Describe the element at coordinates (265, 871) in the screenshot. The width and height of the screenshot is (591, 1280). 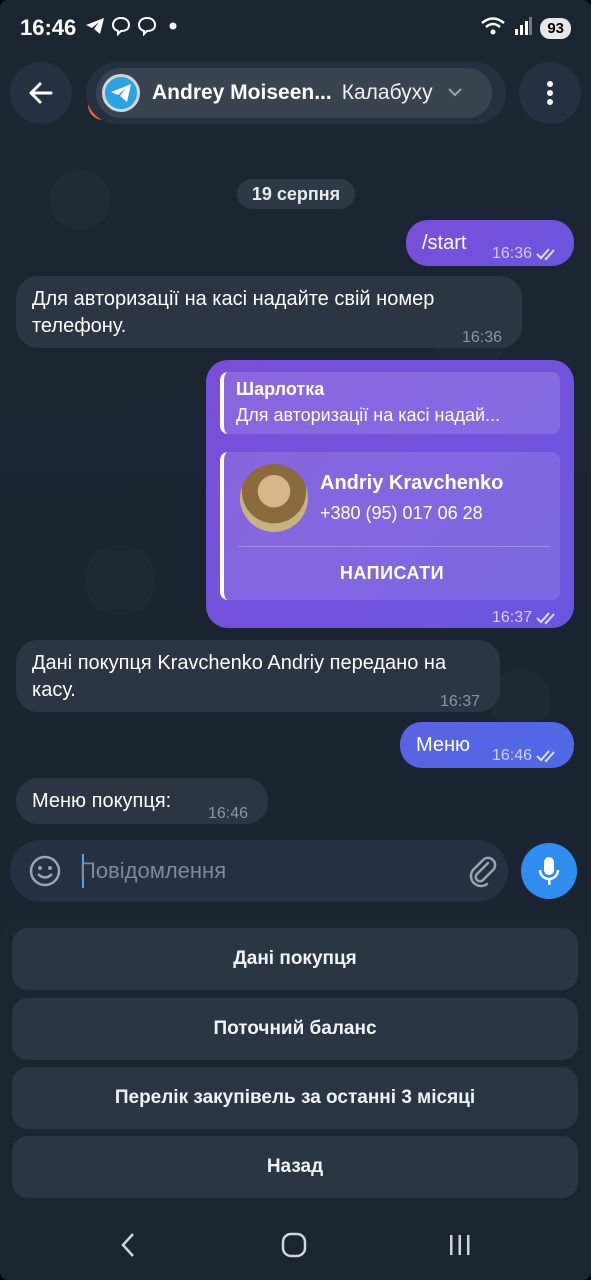
I see `message-input` at that location.